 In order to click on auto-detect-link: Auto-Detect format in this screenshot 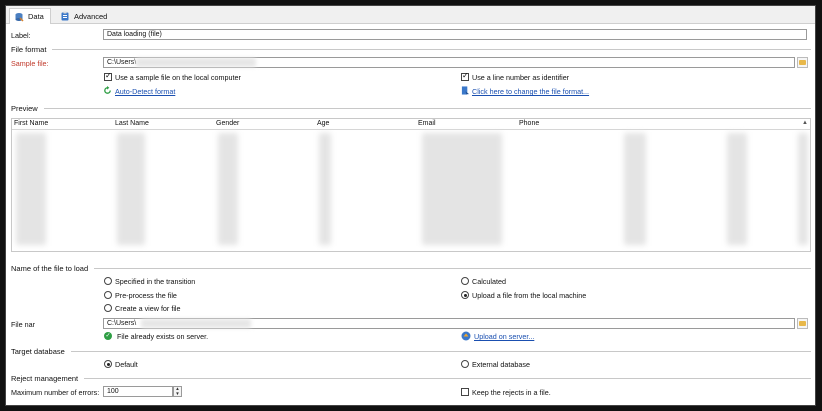, I will do `click(145, 91)`.